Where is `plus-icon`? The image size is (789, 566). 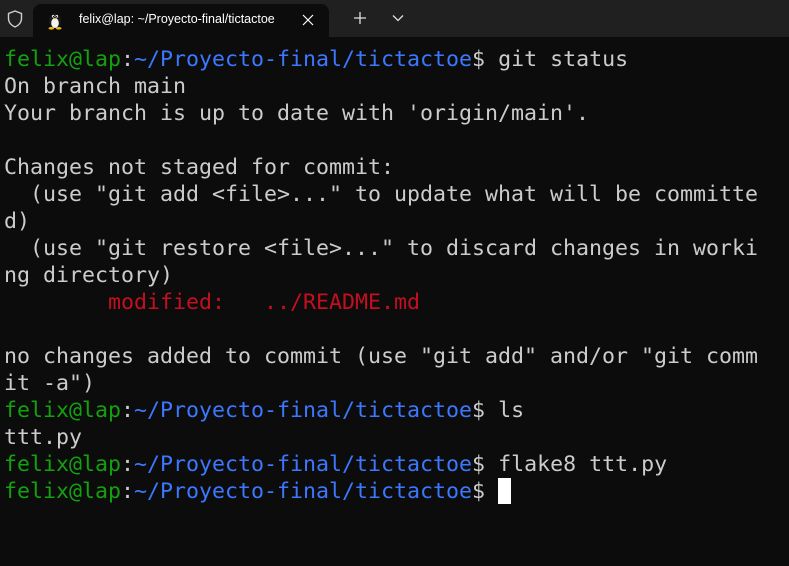 plus-icon is located at coordinates (360, 18).